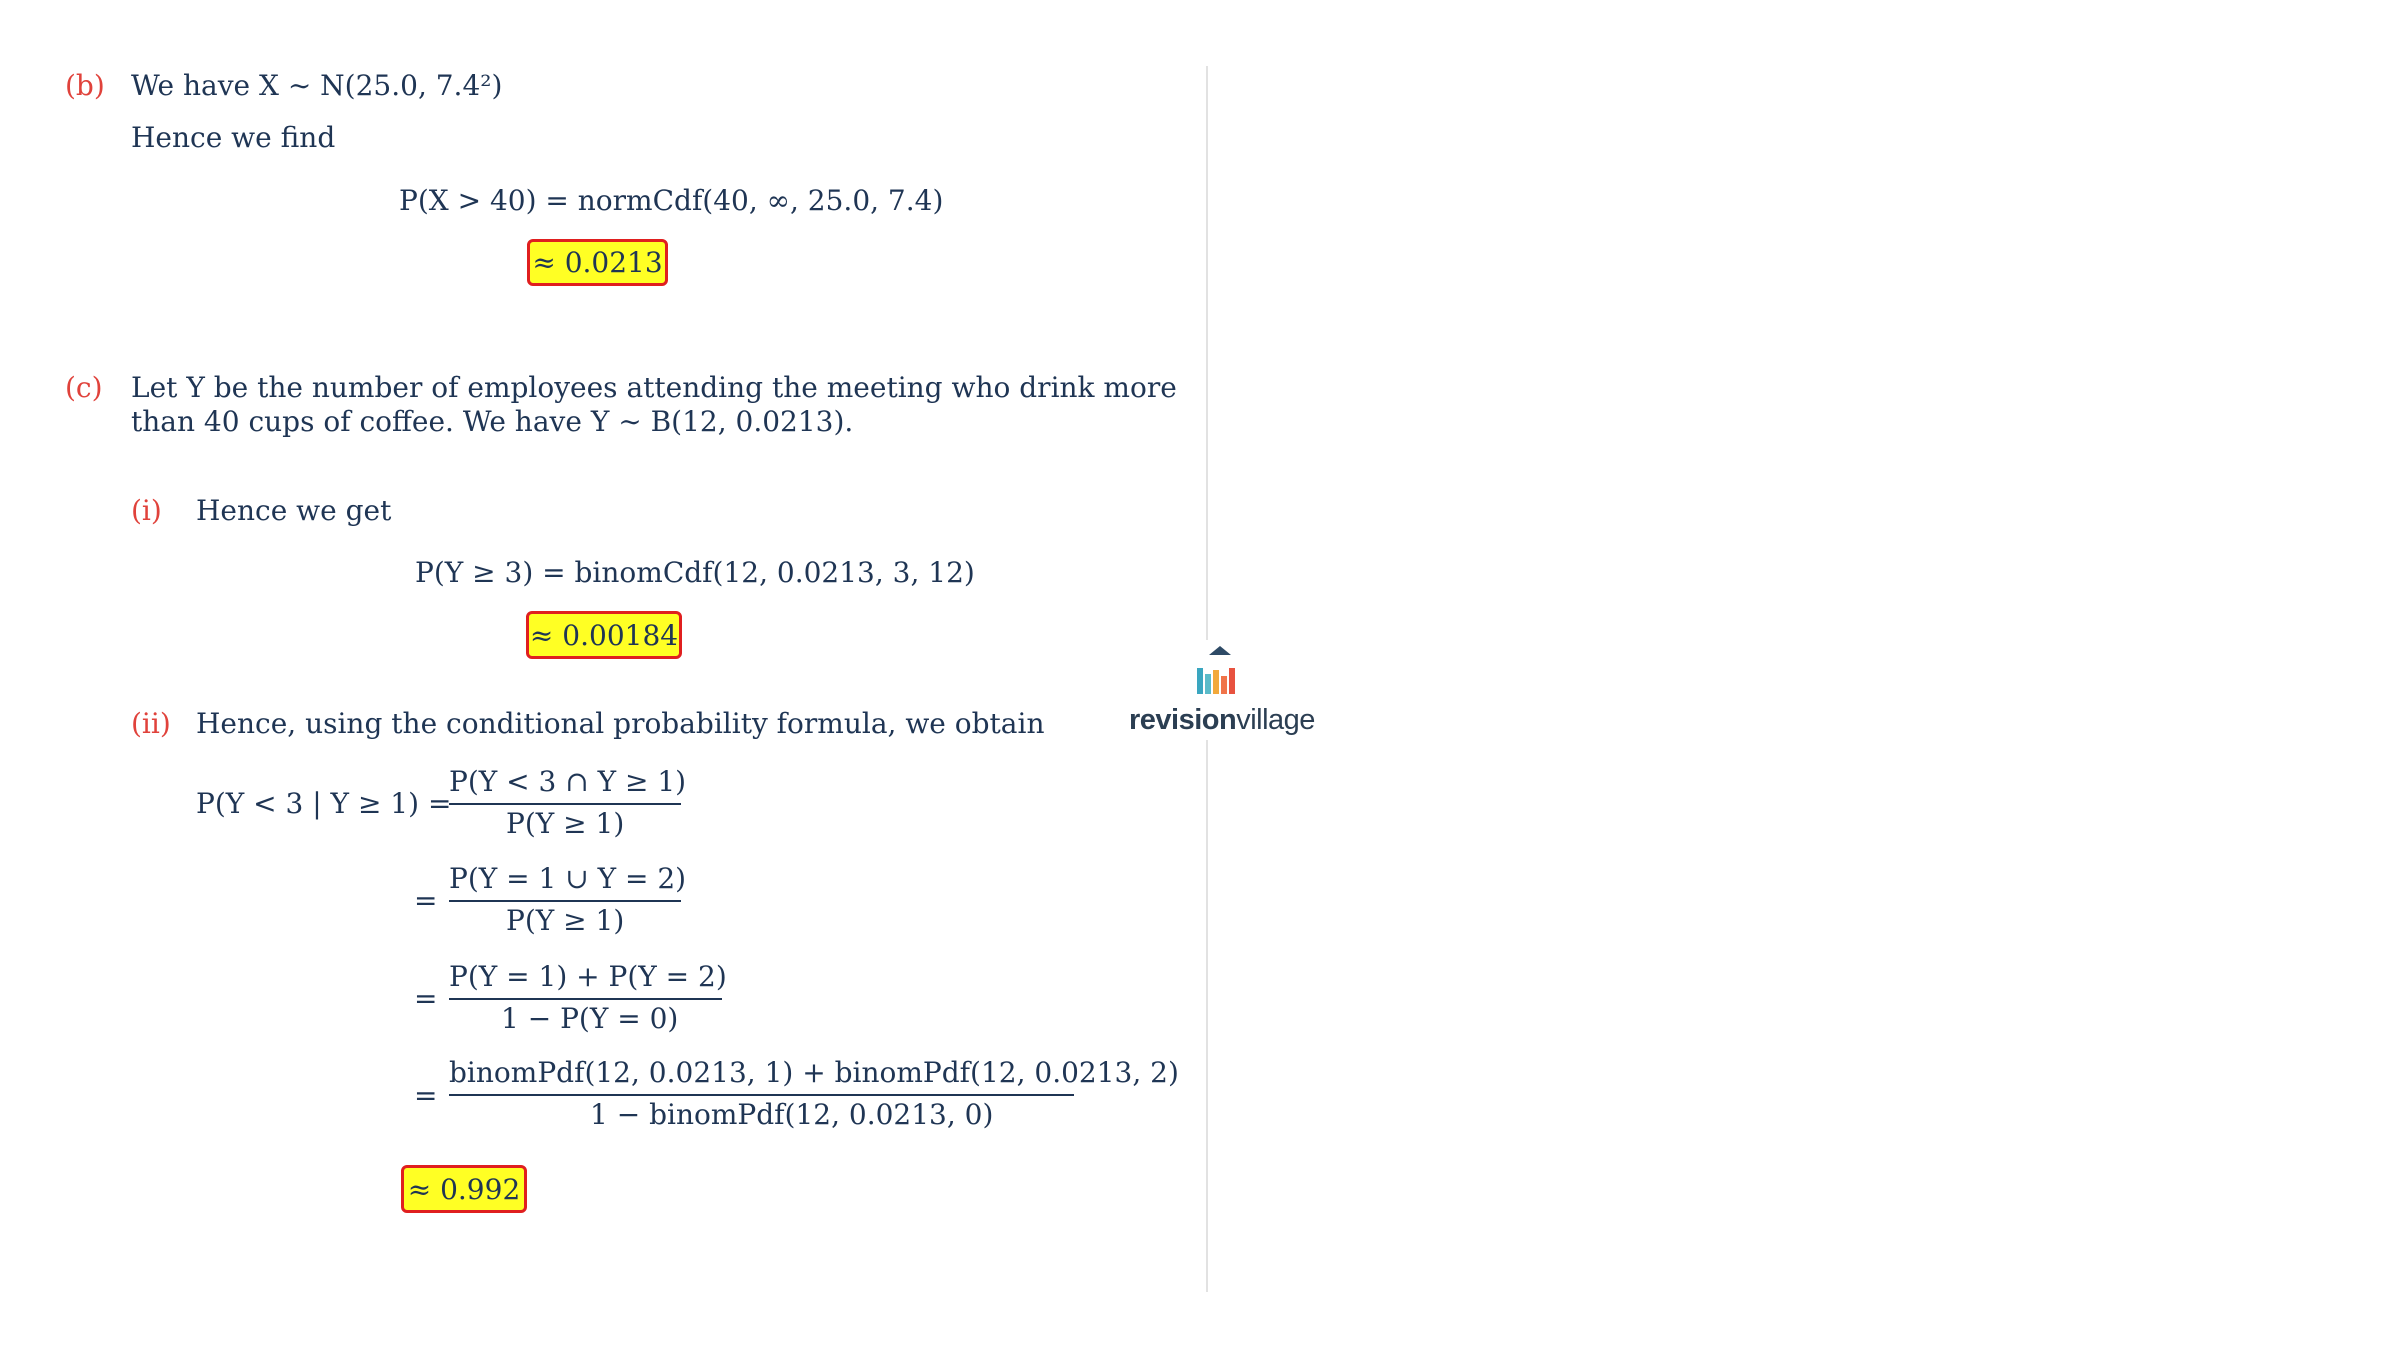 The height and width of the screenshot is (1348, 2400). I want to click on fraction-1-denominator: P(Y ≥ 1), so click(565, 823).